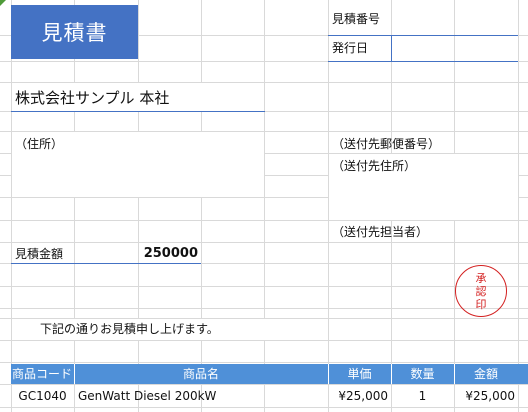 This screenshot has width=528, height=412. Describe the element at coordinates (202, 396) in the screenshot. I see `cell-product-name: GenWatt Diesel 200kW` at that location.